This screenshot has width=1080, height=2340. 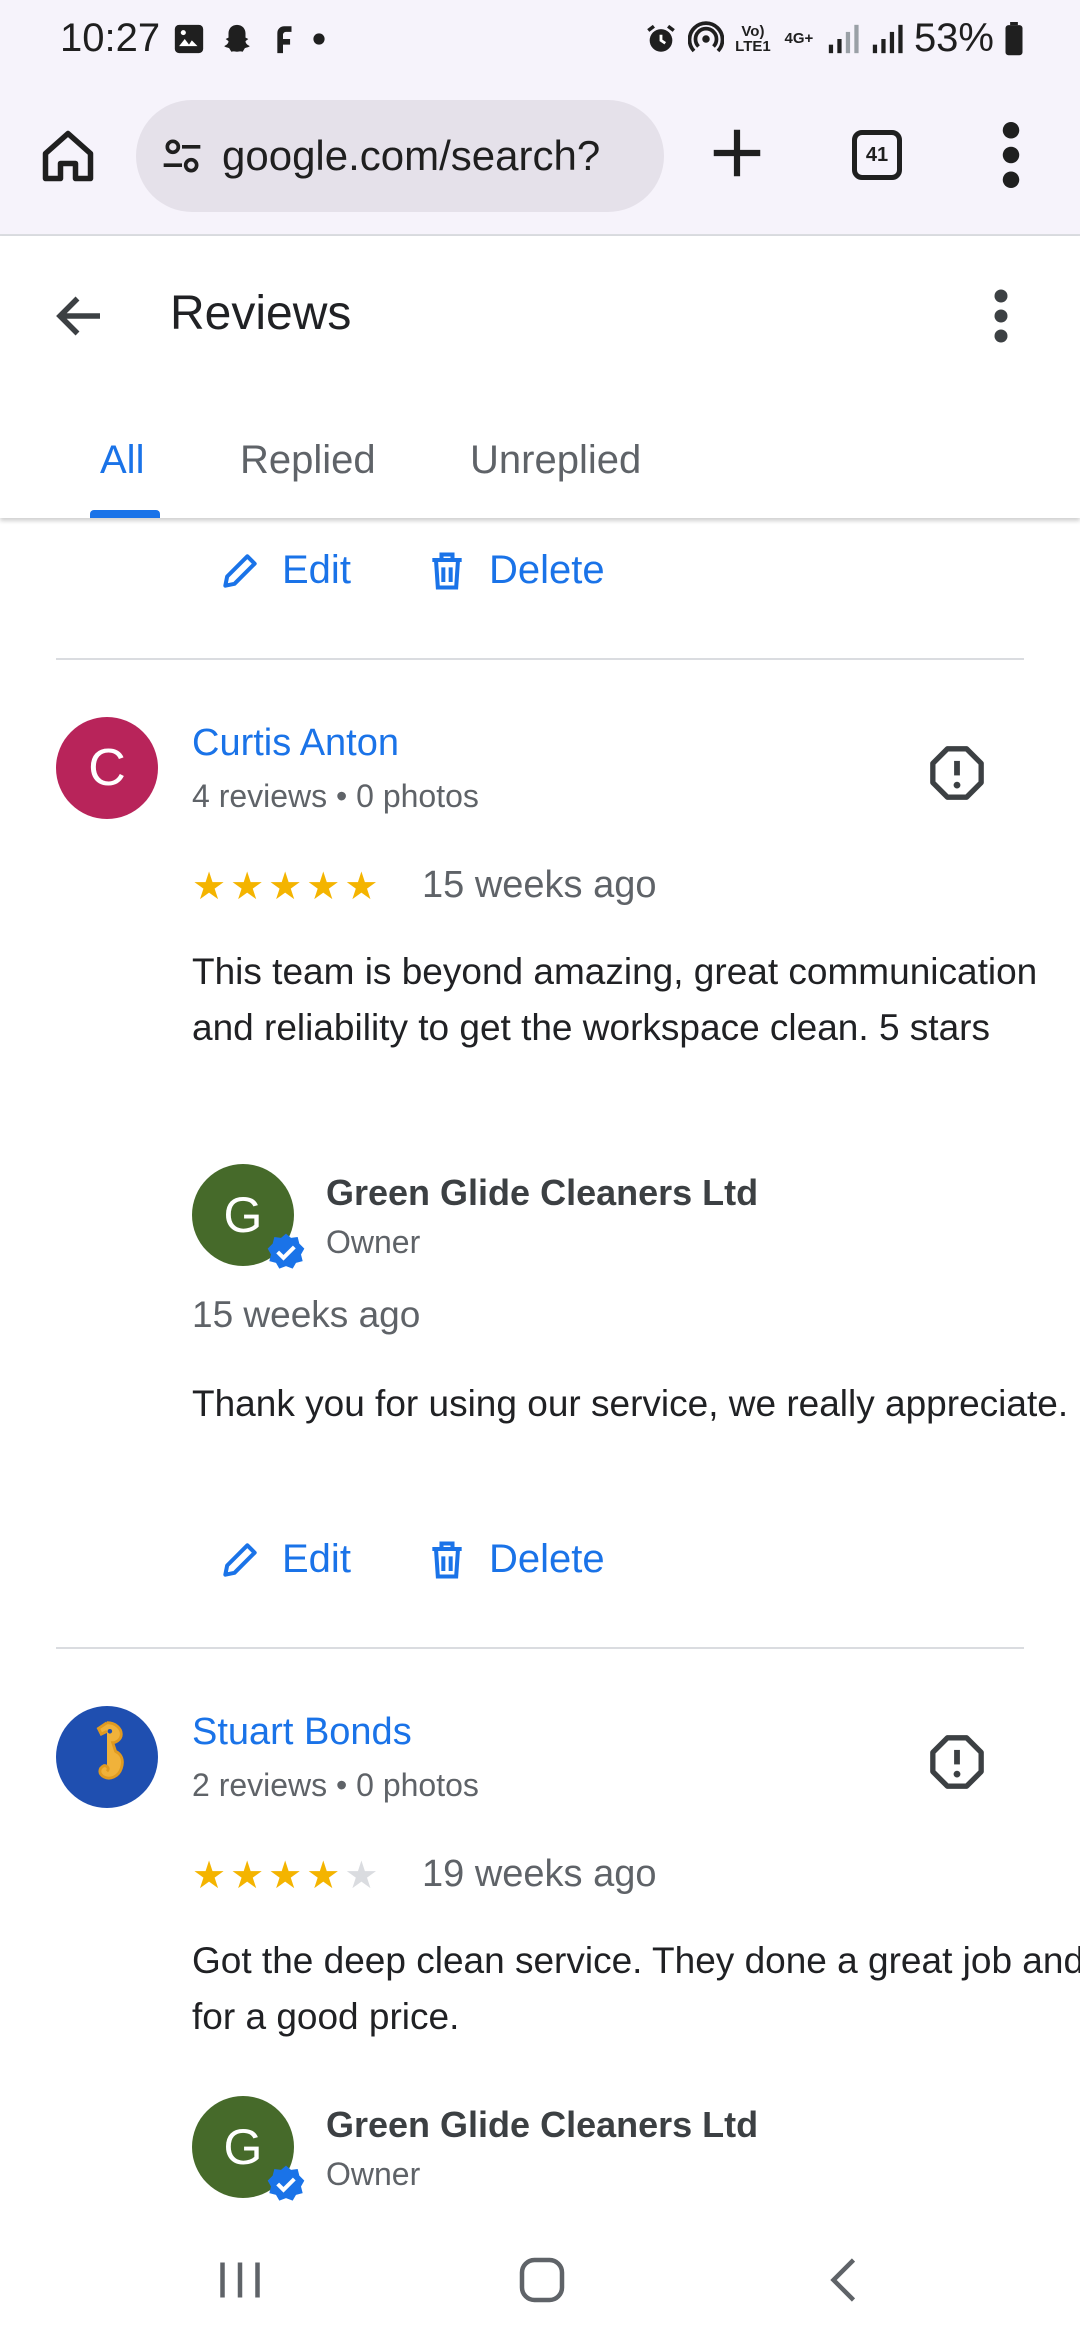 I want to click on back-arrow-icon, so click(x=80, y=316).